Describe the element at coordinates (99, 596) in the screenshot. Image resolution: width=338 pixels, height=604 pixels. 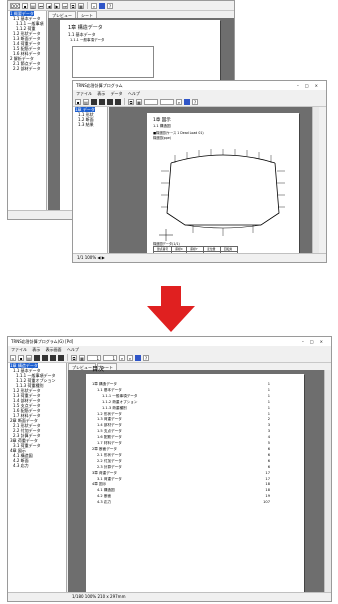
I see `main-status-text: 1/180 100% 210 x 297mm` at that location.